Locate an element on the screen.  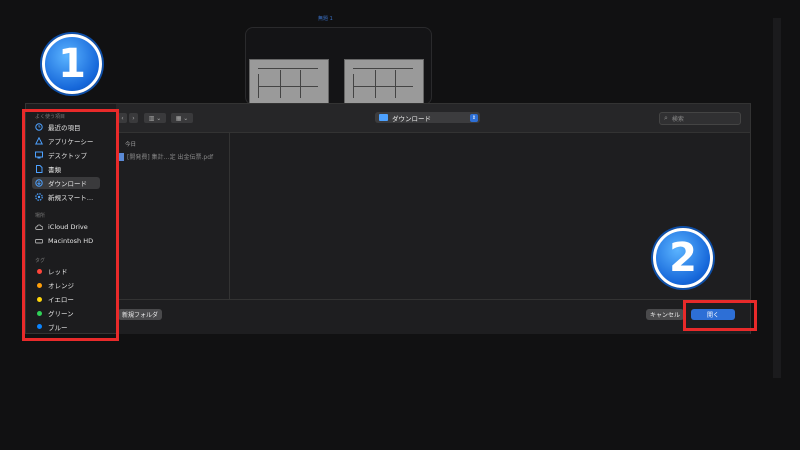
background-window-title: 無題 1 is located at coordinates (325, 19).